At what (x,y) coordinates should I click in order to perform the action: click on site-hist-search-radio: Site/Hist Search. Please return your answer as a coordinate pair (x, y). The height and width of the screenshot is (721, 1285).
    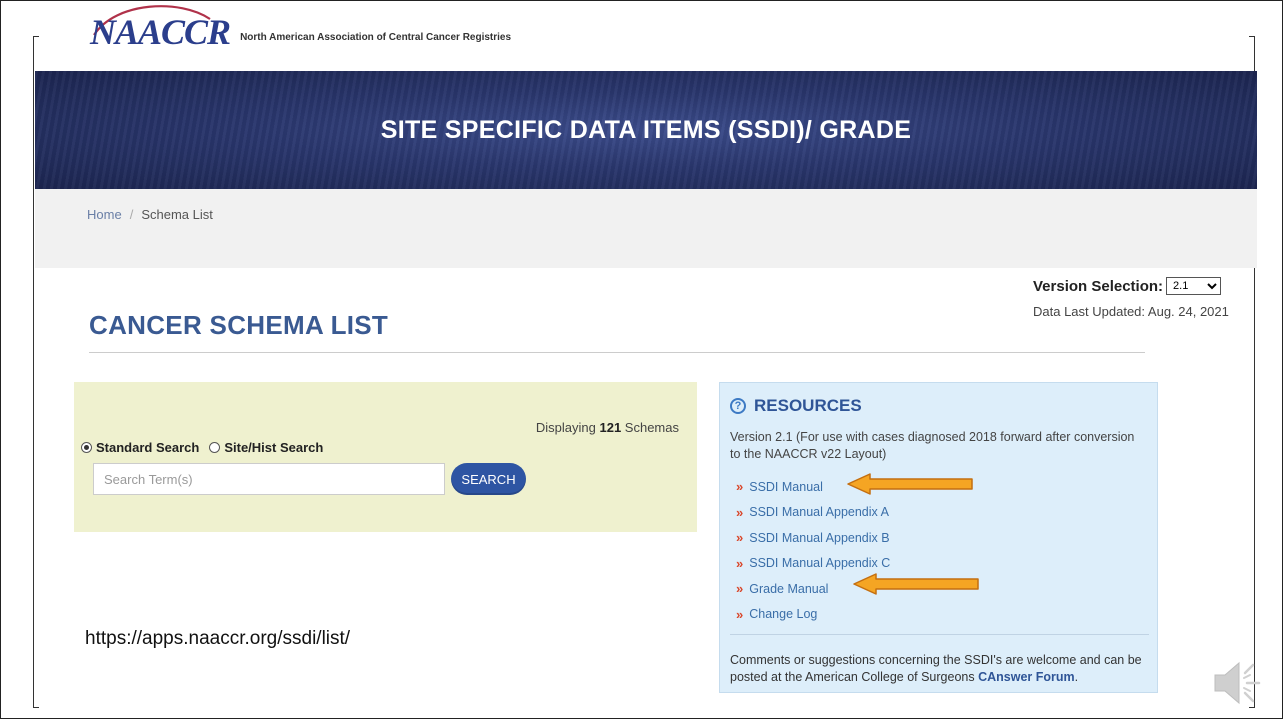
    Looking at the image, I should click on (266, 447).